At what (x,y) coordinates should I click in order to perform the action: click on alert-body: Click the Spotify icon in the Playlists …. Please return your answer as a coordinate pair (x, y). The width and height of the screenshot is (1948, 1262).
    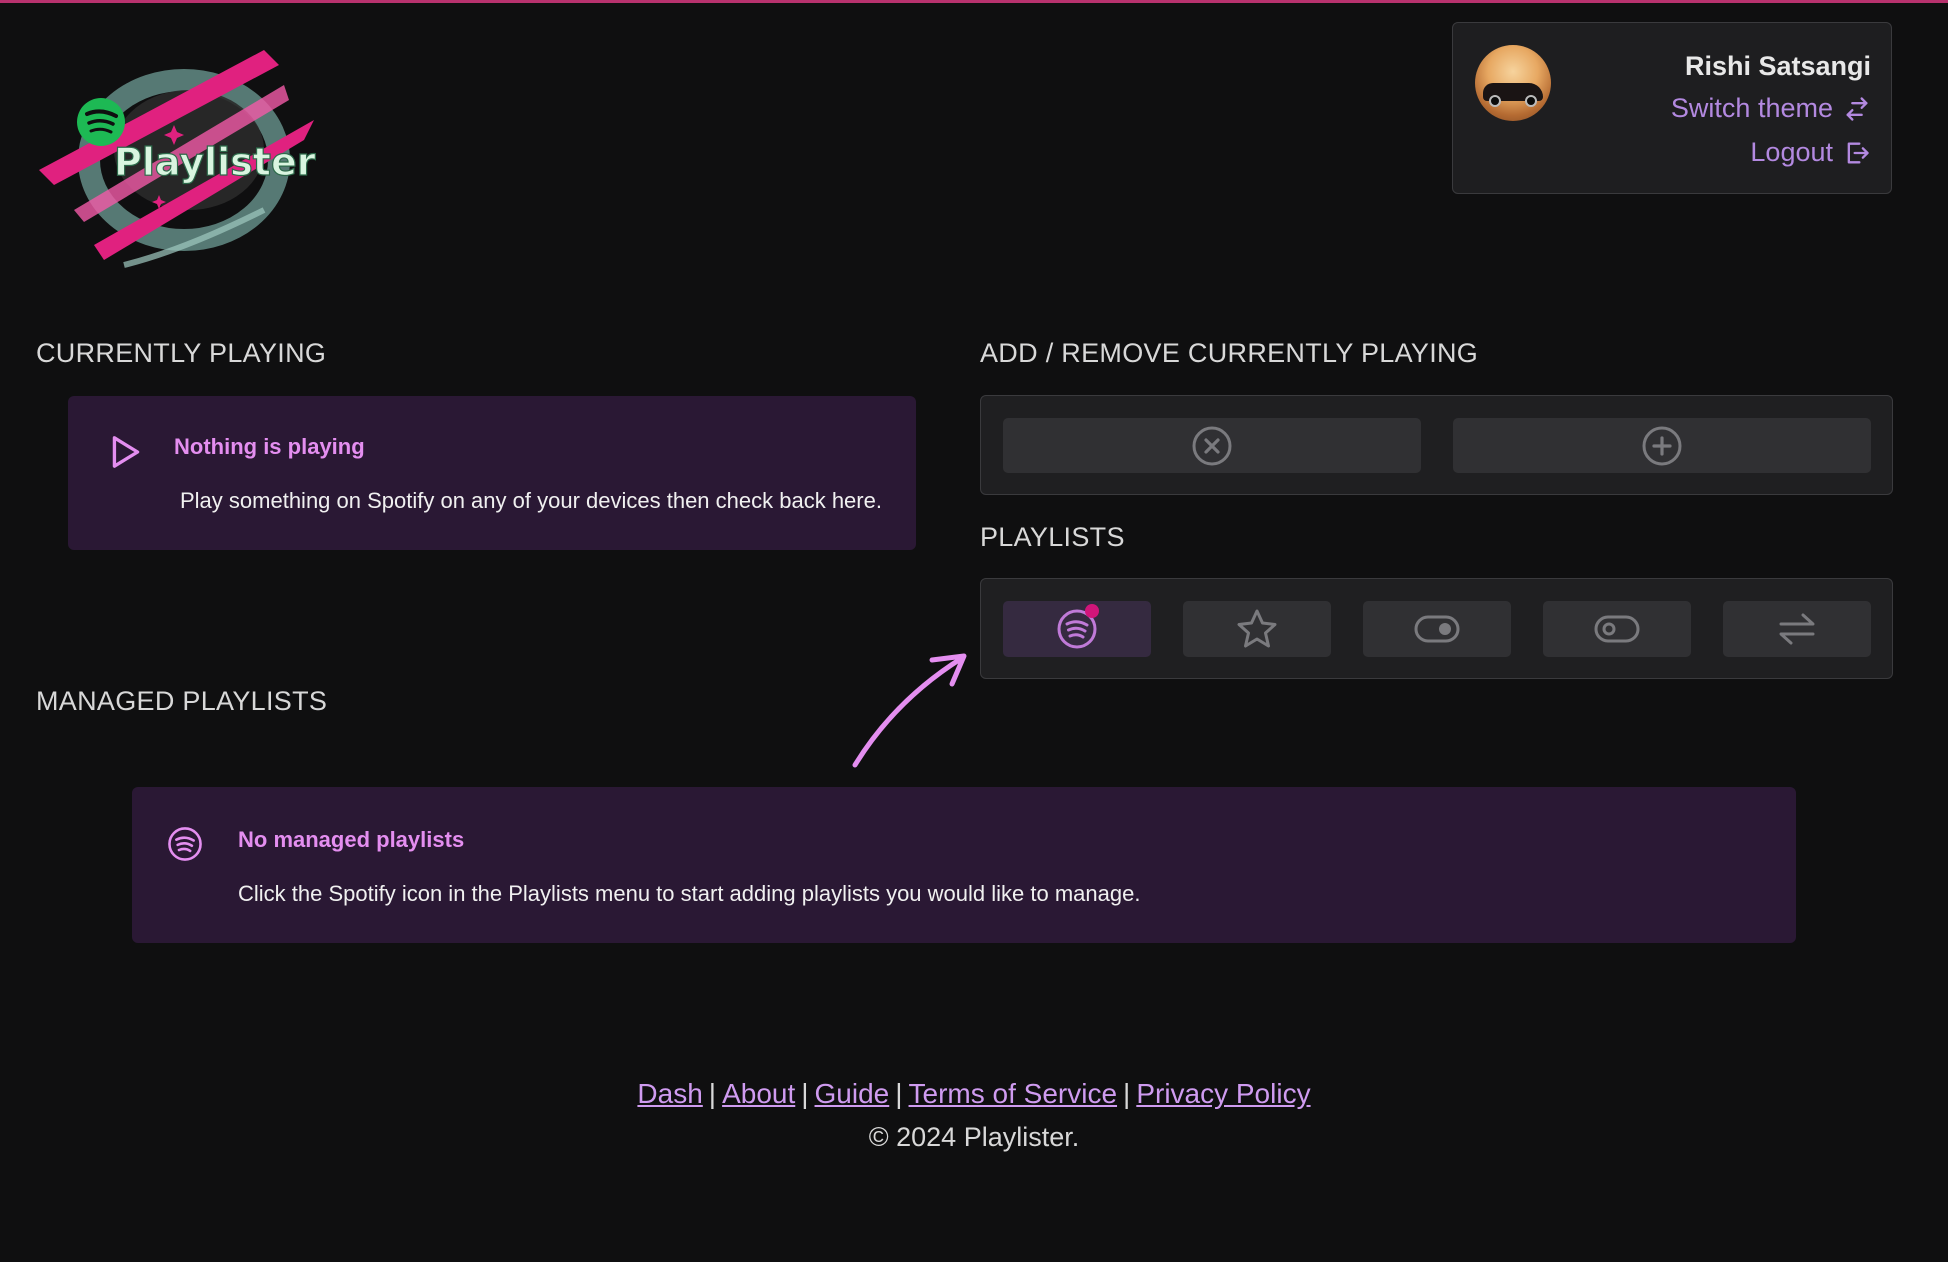
    Looking at the image, I should click on (689, 893).